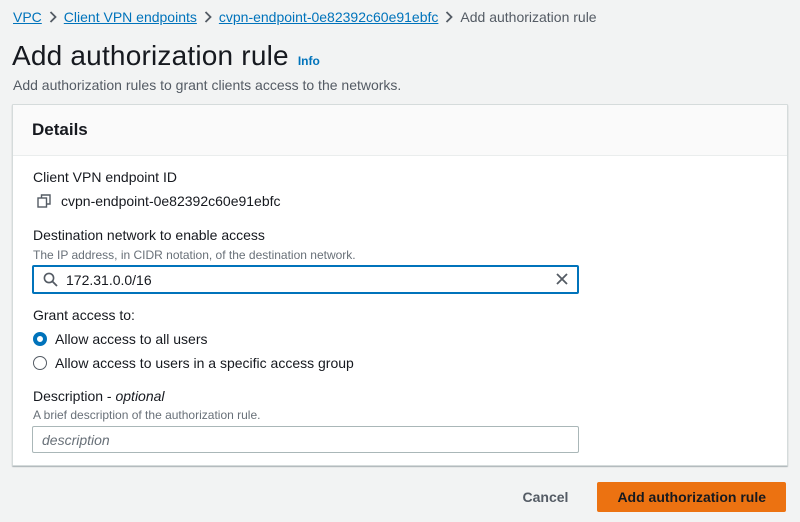 This screenshot has height=522, width=800. I want to click on panel-title: Details, so click(60, 129).